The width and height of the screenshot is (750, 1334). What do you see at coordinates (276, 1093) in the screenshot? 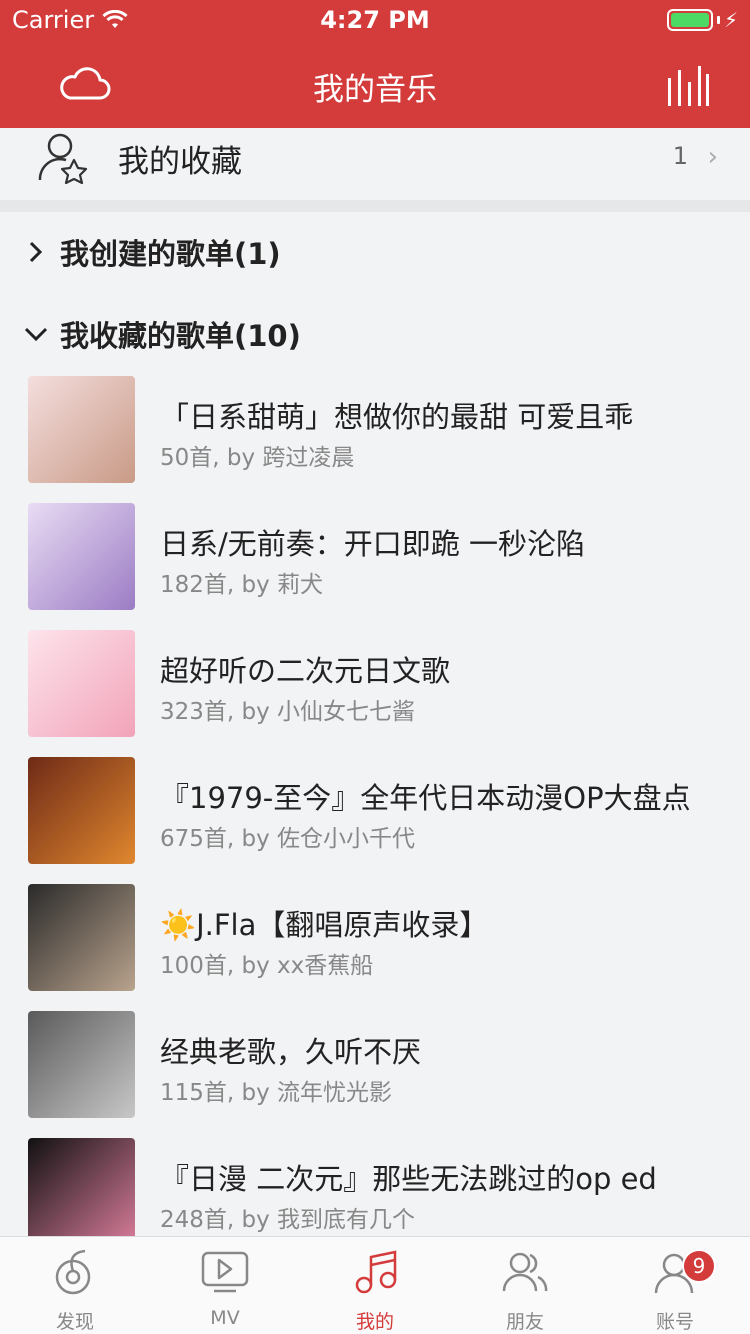
I see `playlist-meta: 115首, by 流年忧光影` at bounding box center [276, 1093].